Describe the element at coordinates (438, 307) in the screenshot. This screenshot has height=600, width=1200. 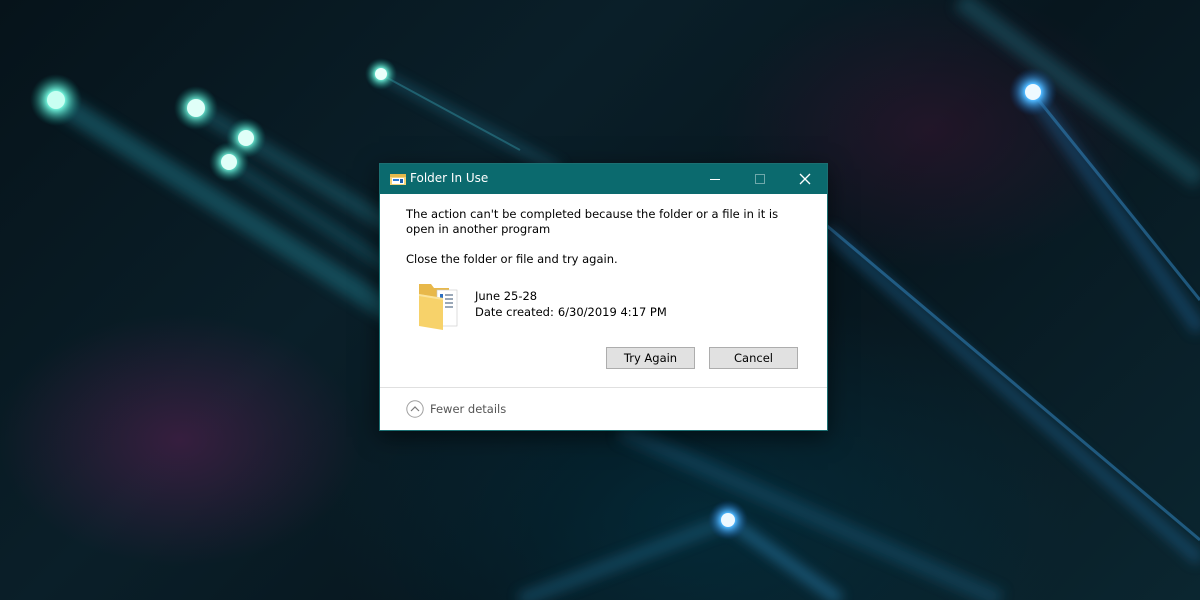
I see `folder-icon` at that location.